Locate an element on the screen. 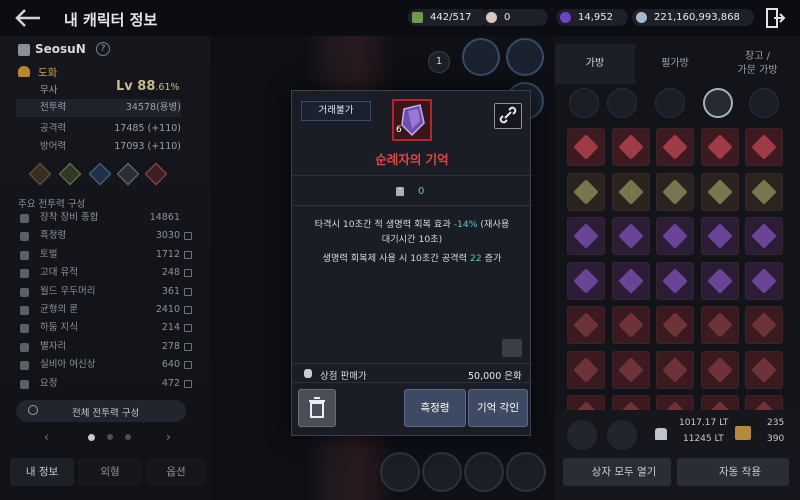  help-icon: ? is located at coordinates (103, 49).